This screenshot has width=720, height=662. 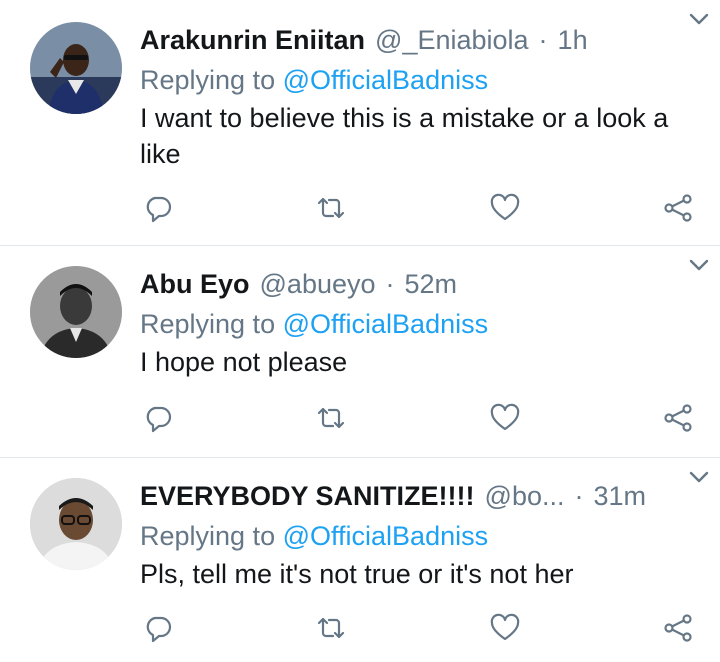 I want to click on tweet-header: EVERYBODY SANITIZE!!!! @bo... · 31m, so click(x=418, y=496).